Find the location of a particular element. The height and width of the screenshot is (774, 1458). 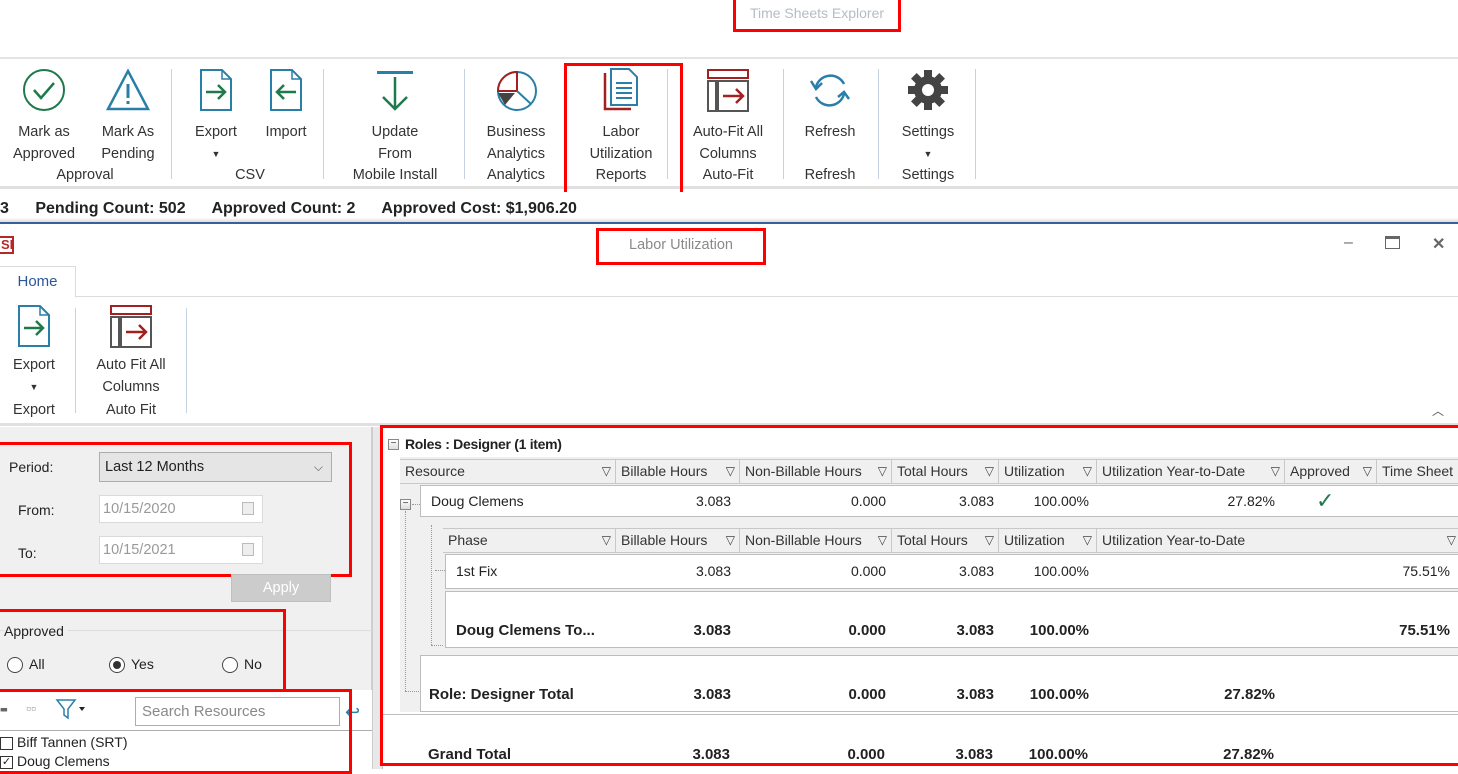

resource-item: Biff Tannen (SRT) is located at coordinates (64, 742).